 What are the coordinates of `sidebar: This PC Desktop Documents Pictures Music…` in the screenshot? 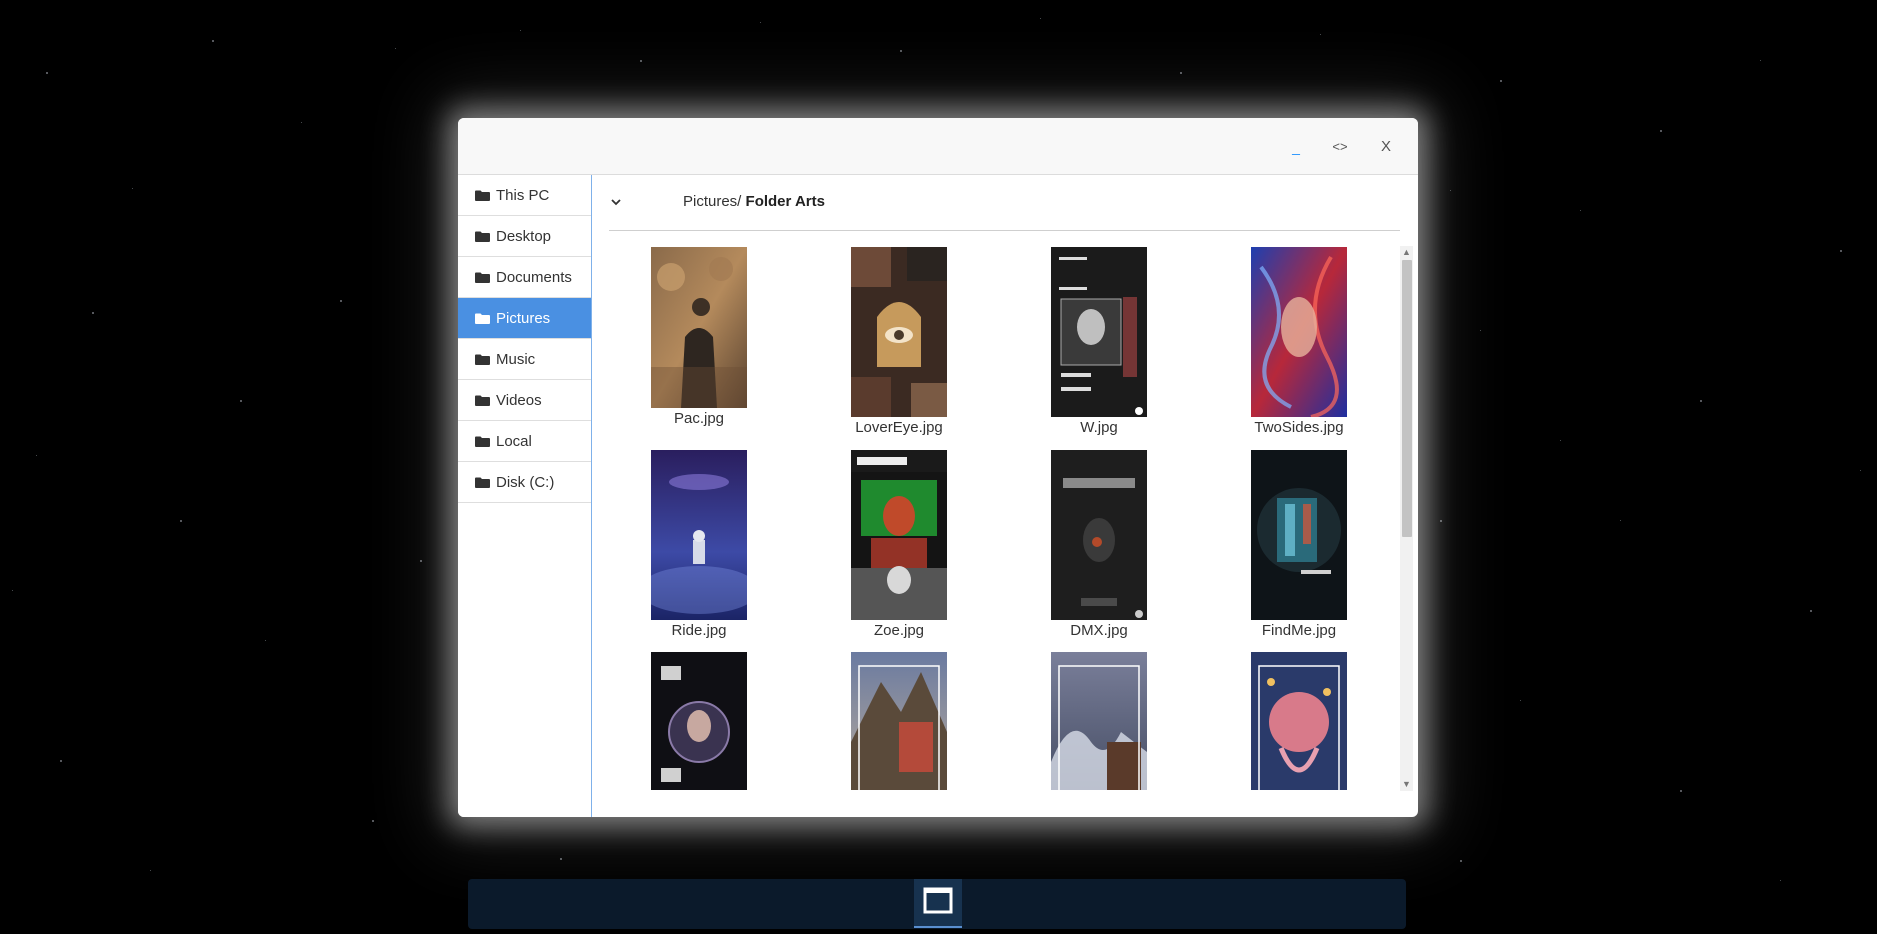 It's located at (525, 496).